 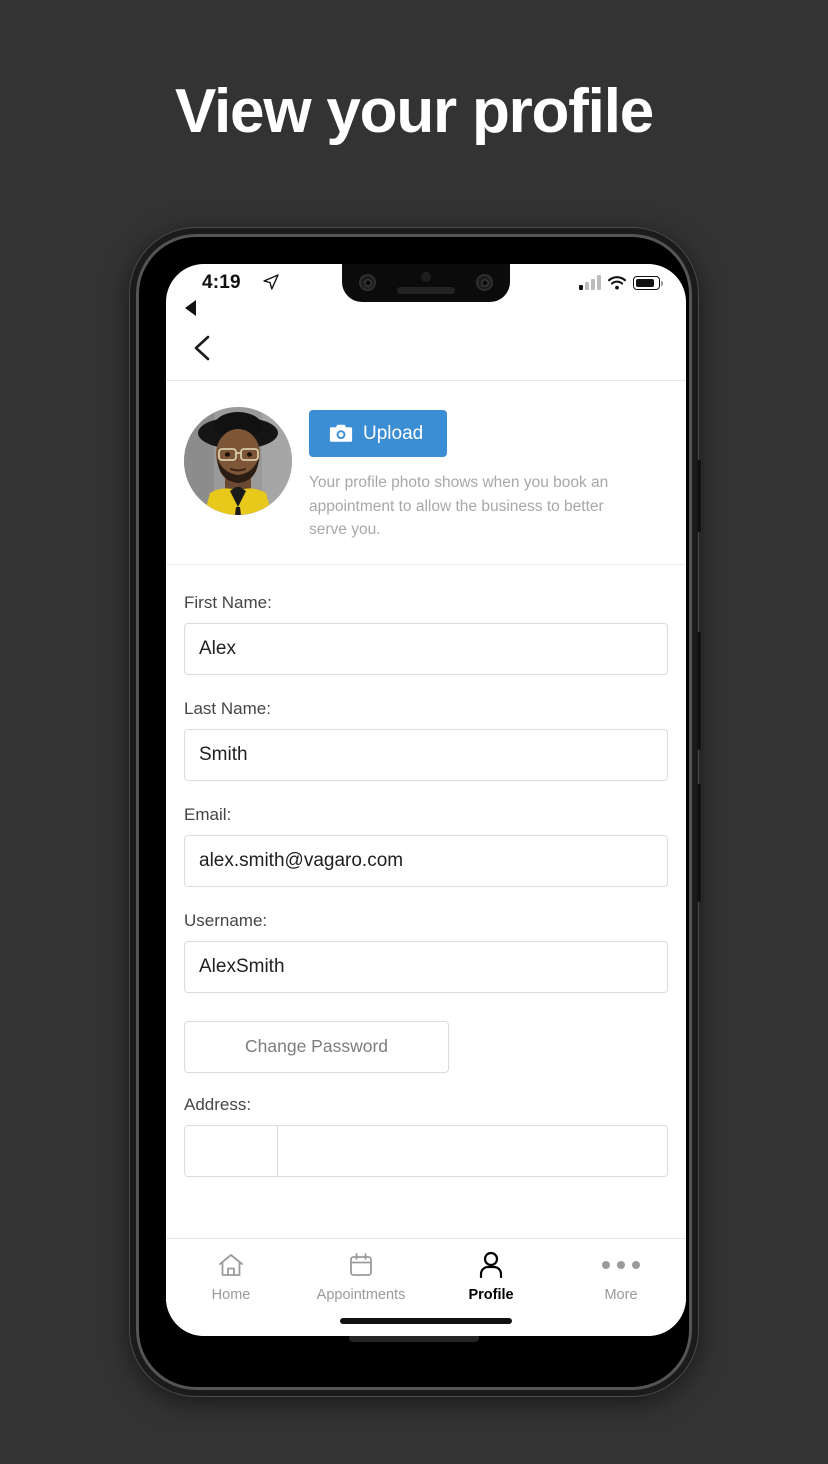 I want to click on home-icon, so click(x=231, y=1265).